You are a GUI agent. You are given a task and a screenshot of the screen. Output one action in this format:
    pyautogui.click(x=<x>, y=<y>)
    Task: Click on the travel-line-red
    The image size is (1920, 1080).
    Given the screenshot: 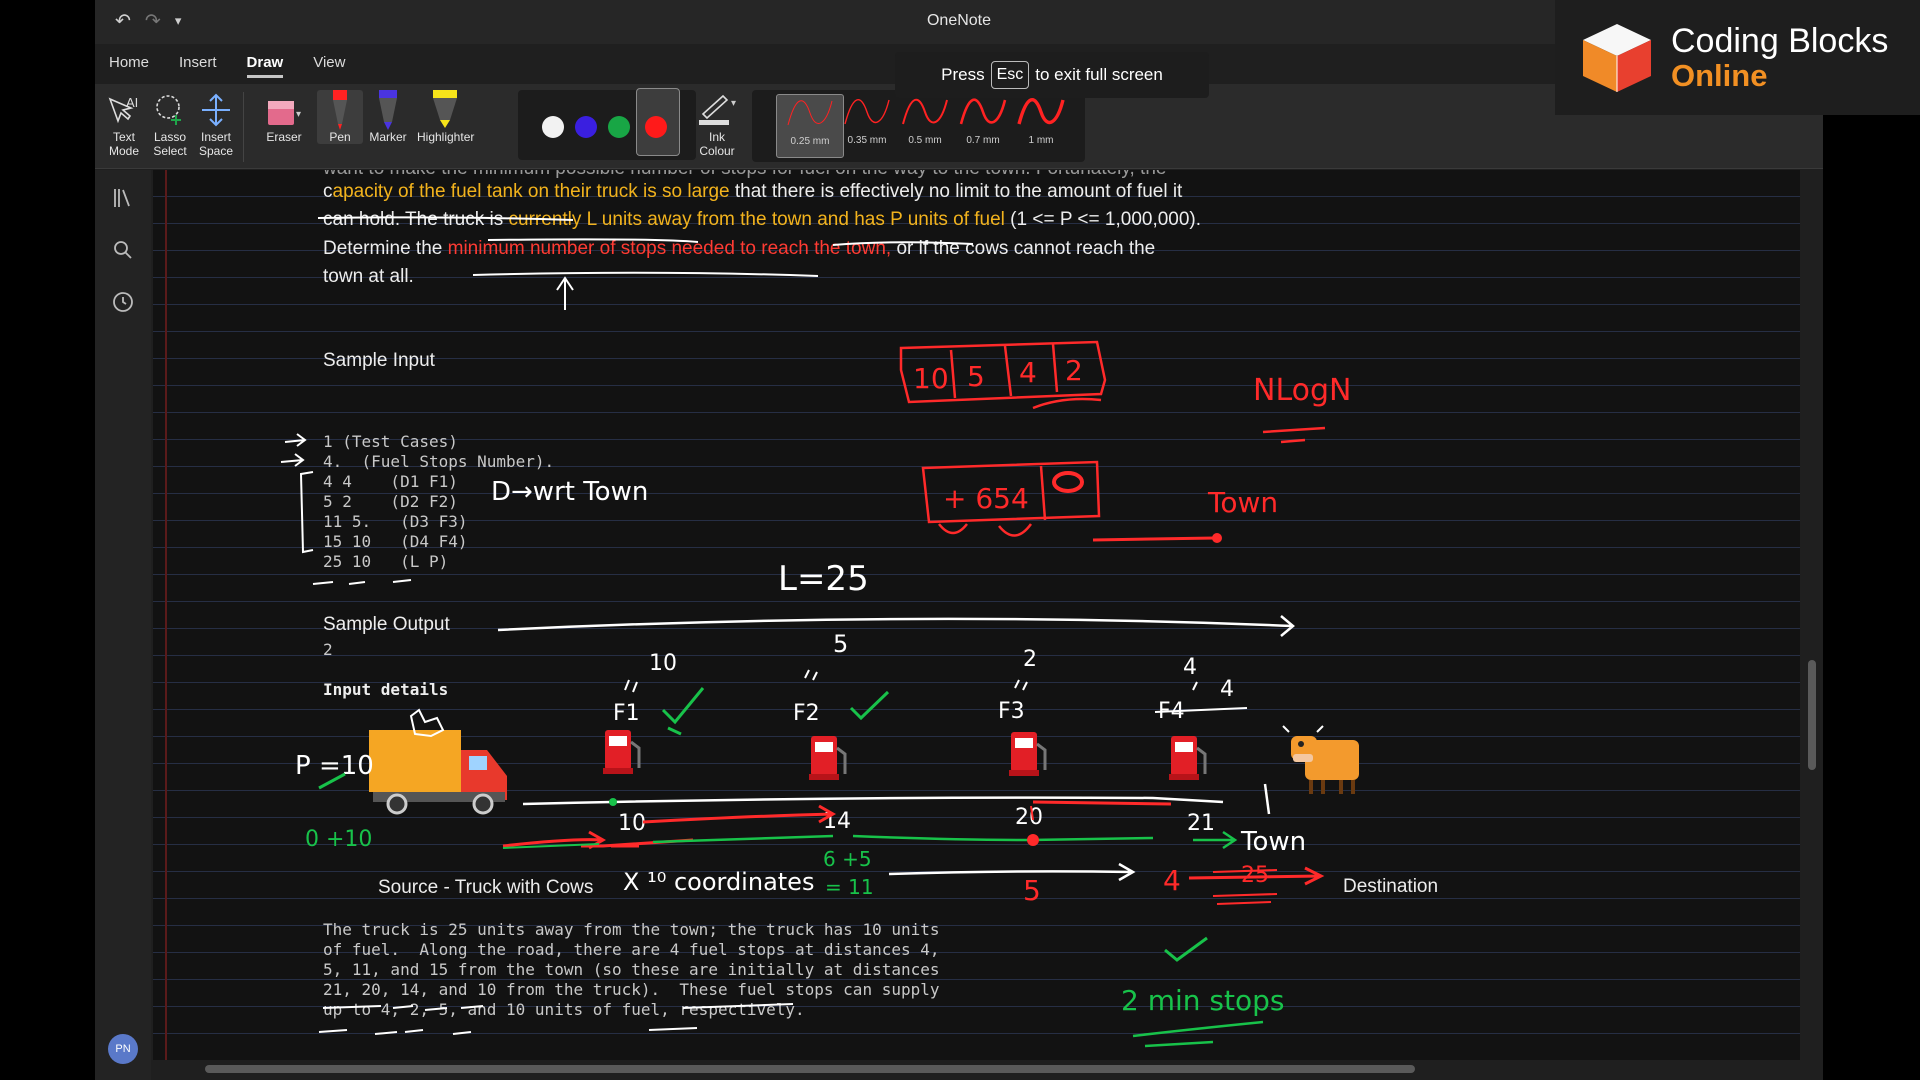 What is the action you would take?
    pyautogui.click(x=1102, y=803)
    